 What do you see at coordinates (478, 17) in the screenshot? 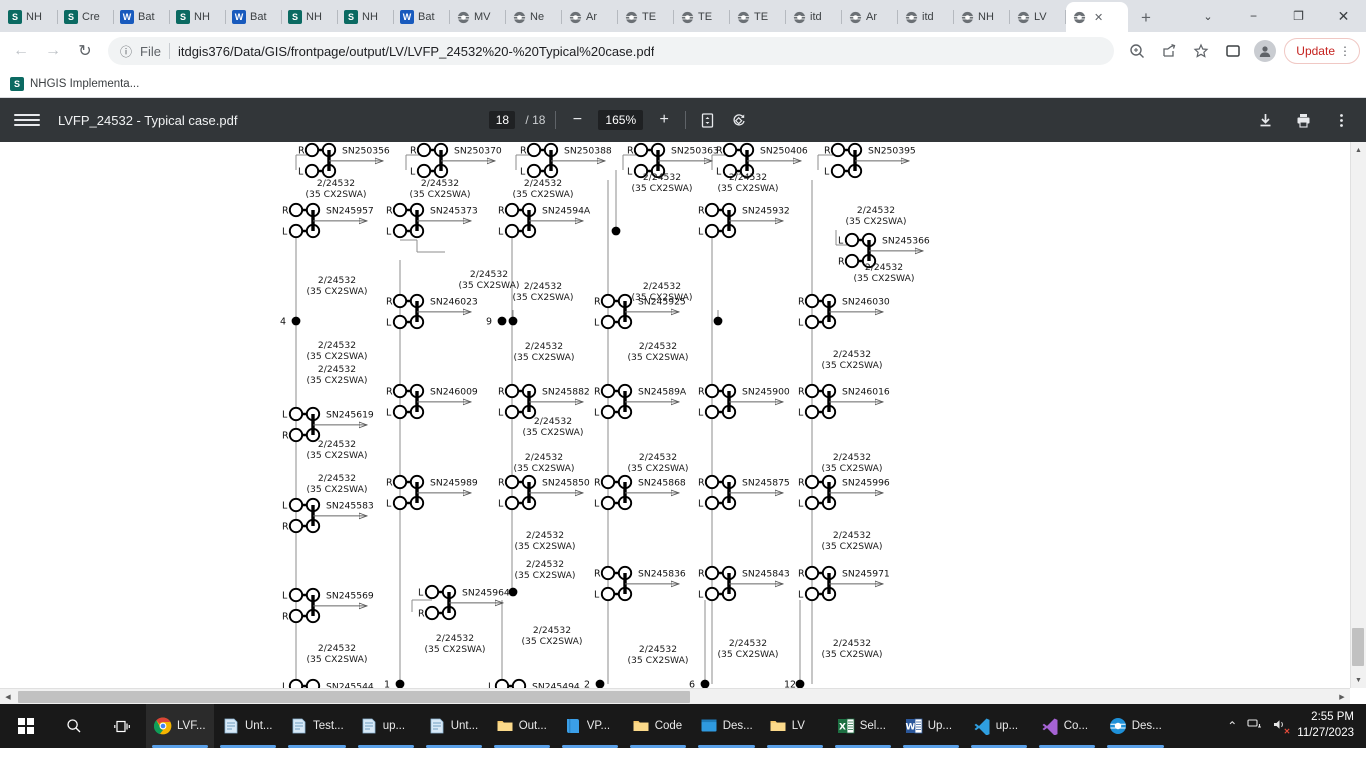
I see `browser-tab-8: MV` at bounding box center [478, 17].